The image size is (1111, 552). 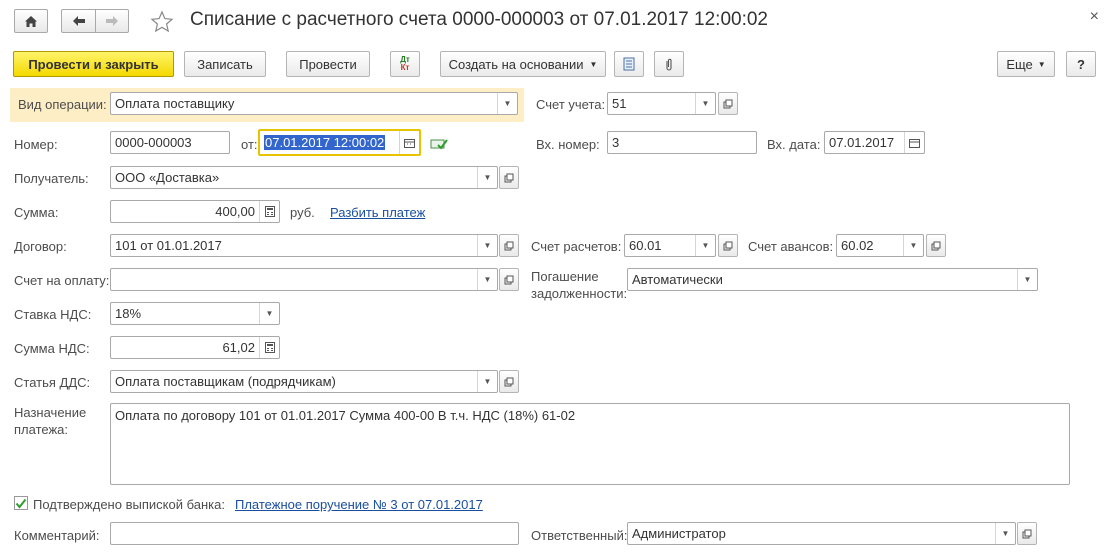 I want to click on favorite-button, so click(x=162, y=22).